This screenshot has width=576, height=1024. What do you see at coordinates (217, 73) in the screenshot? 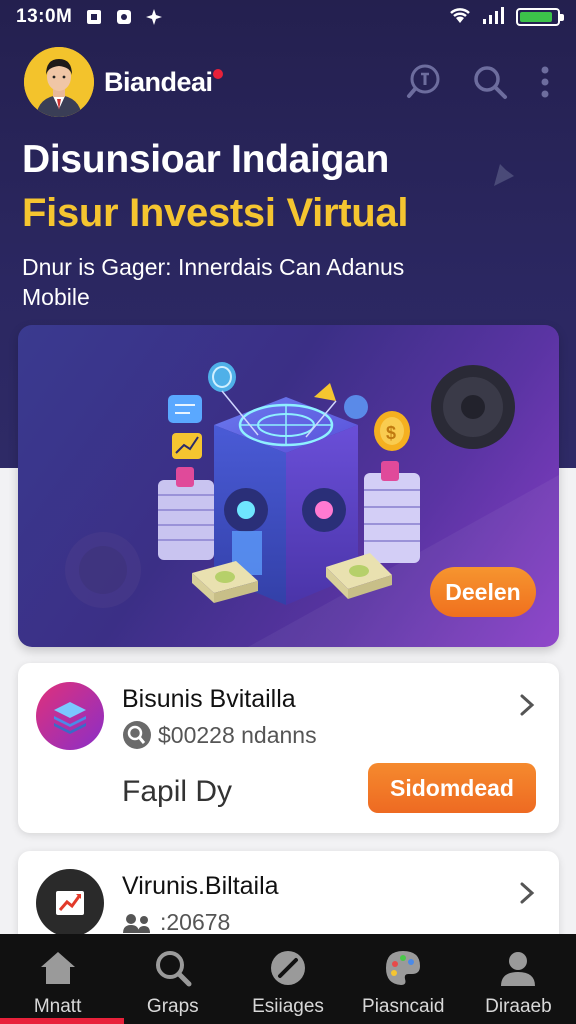
I see `brand-accent-dot` at bounding box center [217, 73].